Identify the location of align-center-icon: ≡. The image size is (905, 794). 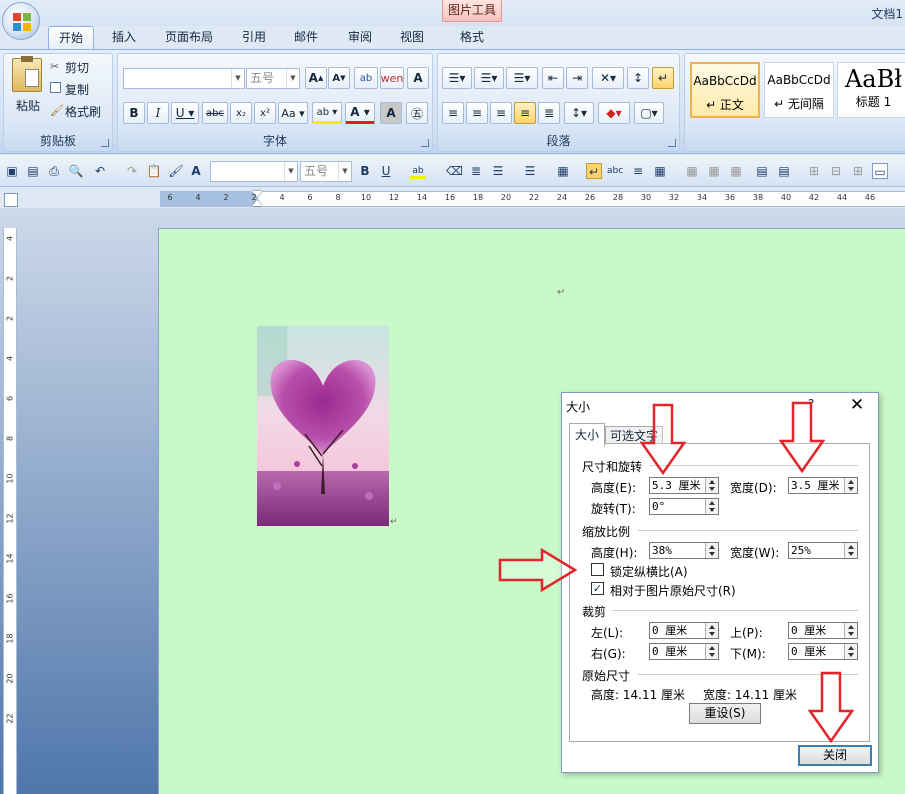
(477, 113).